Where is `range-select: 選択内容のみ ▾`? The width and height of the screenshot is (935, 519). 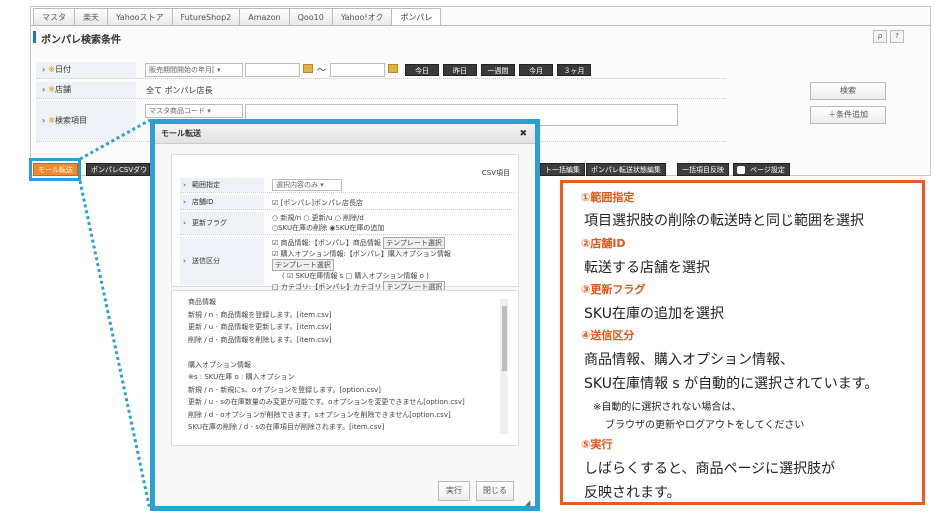
range-select: 選択内容のみ ▾ is located at coordinates (307, 185).